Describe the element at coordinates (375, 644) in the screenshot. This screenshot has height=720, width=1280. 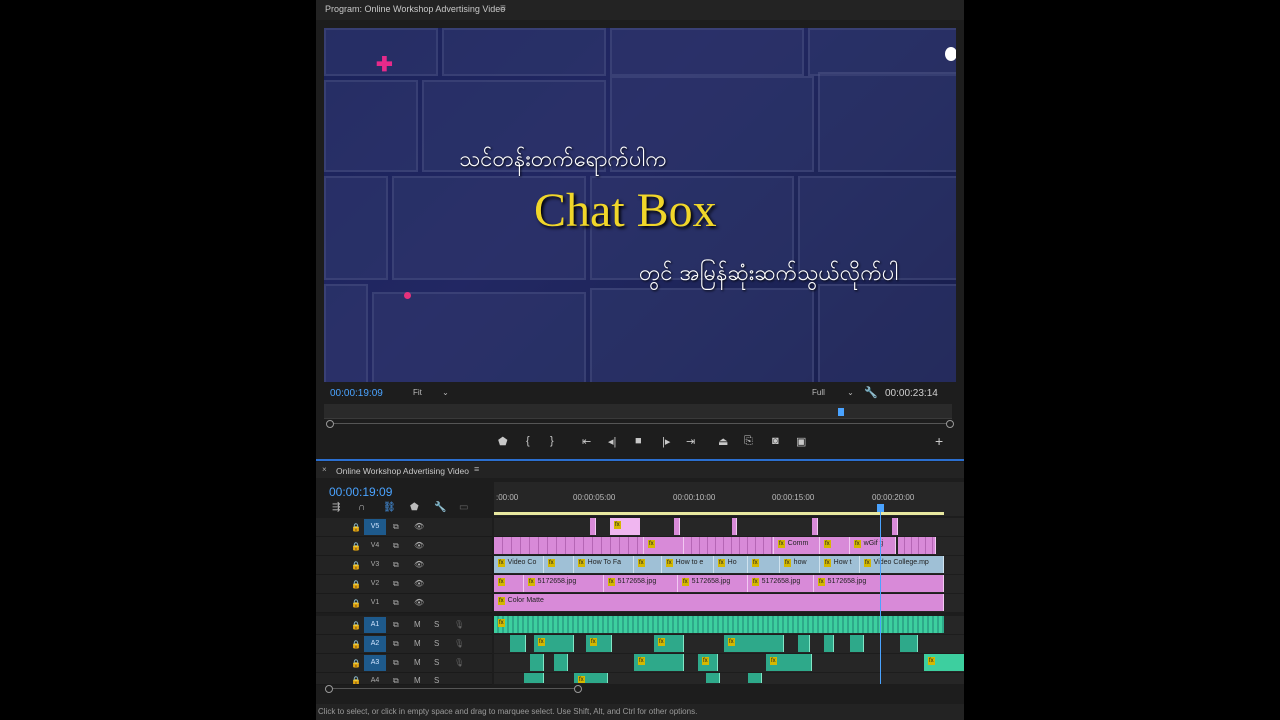
I see `track-target-a2: A2` at that location.